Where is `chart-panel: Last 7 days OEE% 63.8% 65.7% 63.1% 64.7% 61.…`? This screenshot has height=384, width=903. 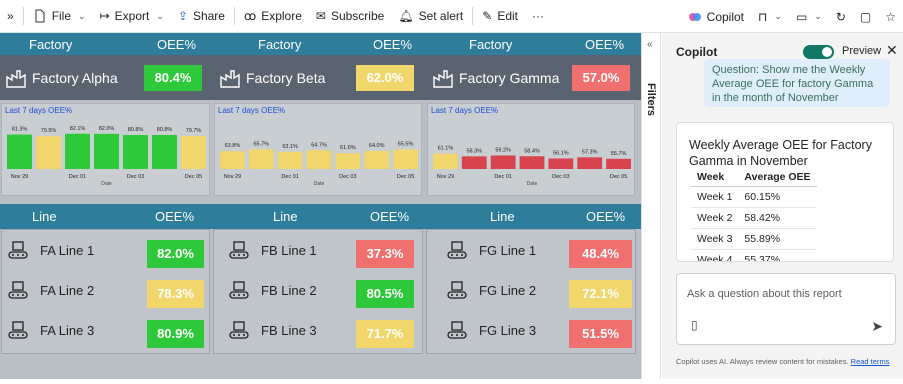
chart-panel: Last 7 days OEE% 63.8% 65.7% 63.1% 64.7% 61.… is located at coordinates (318, 149).